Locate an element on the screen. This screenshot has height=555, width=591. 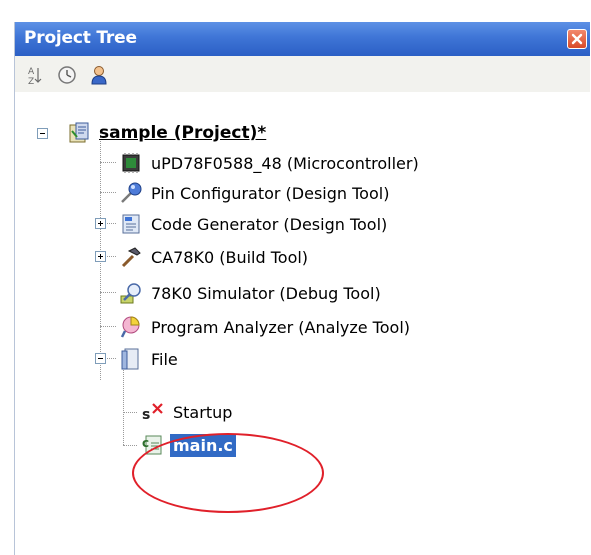
analyzer-icon is located at coordinates (130, 327).